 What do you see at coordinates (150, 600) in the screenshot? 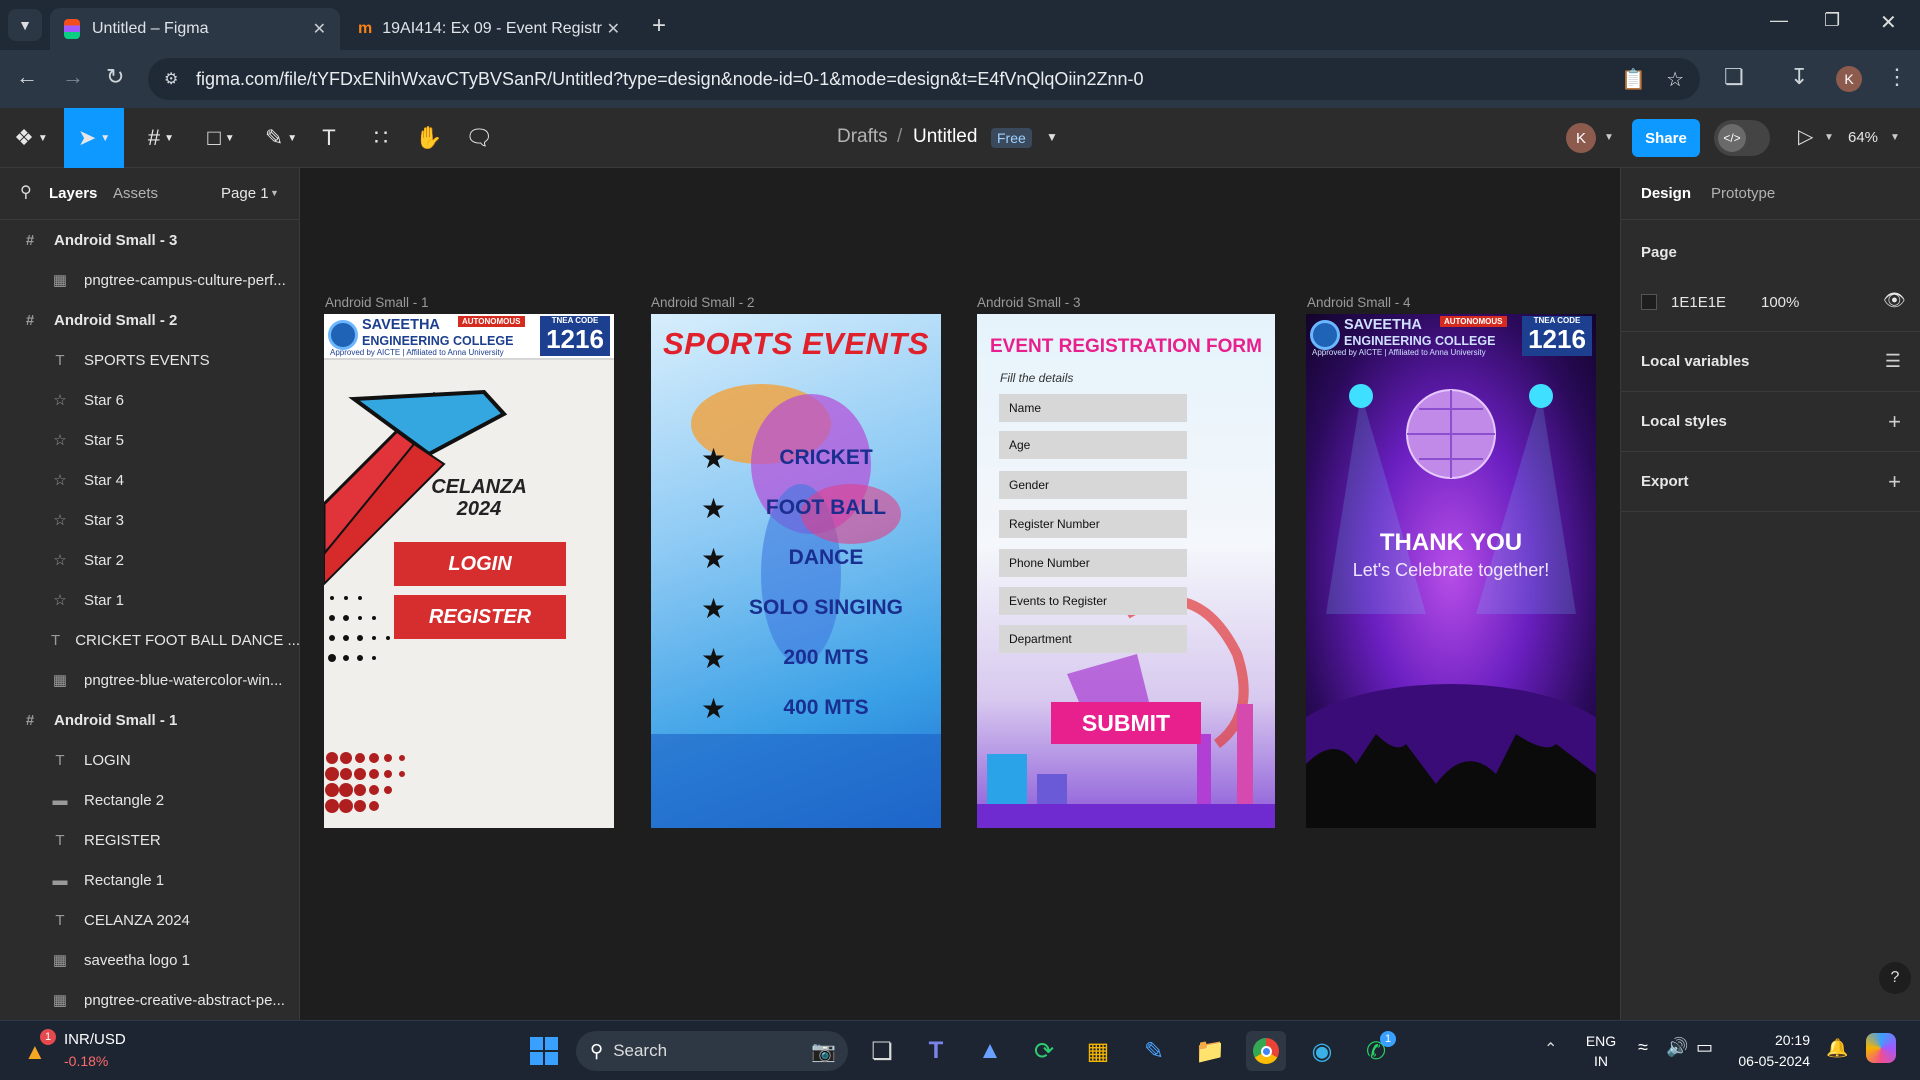
I see `layer-row: ☆ Star 1` at bounding box center [150, 600].